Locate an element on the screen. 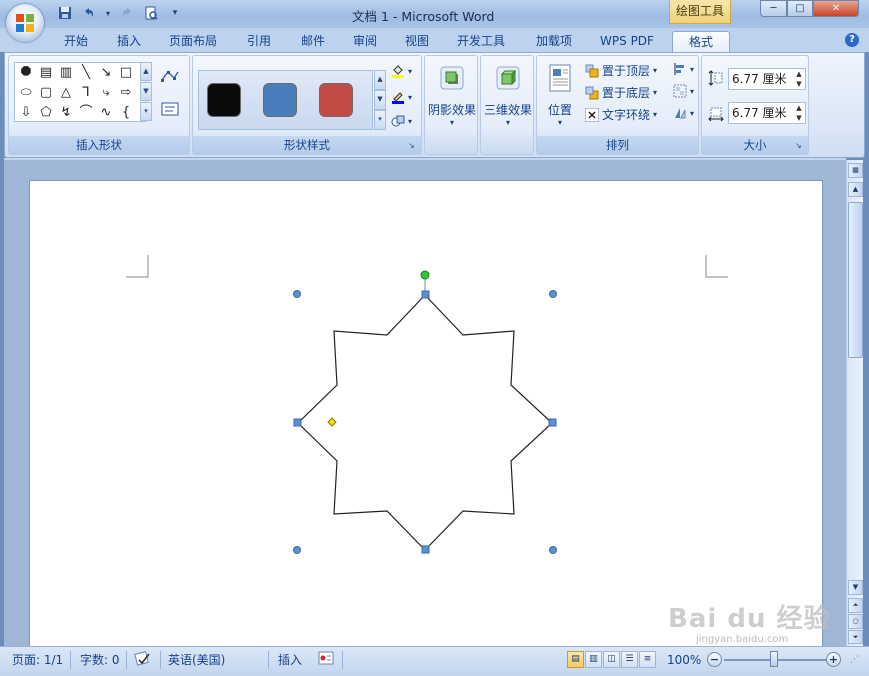  change-shape-button: ▾ is located at coordinates (401, 121).